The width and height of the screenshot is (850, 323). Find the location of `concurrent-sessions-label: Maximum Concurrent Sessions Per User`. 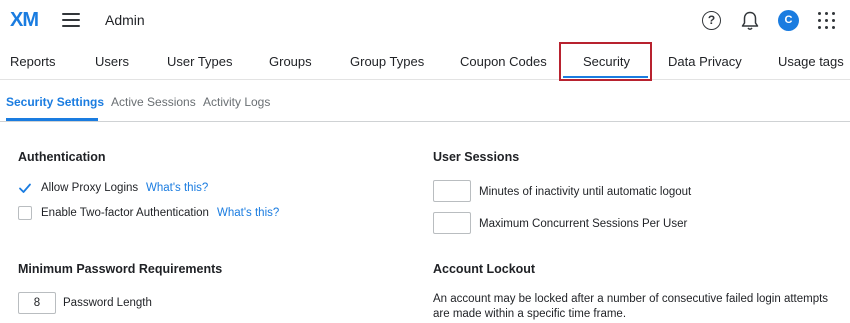

concurrent-sessions-label: Maximum Concurrent Sessions Per User is located at coordinates (583, 224).